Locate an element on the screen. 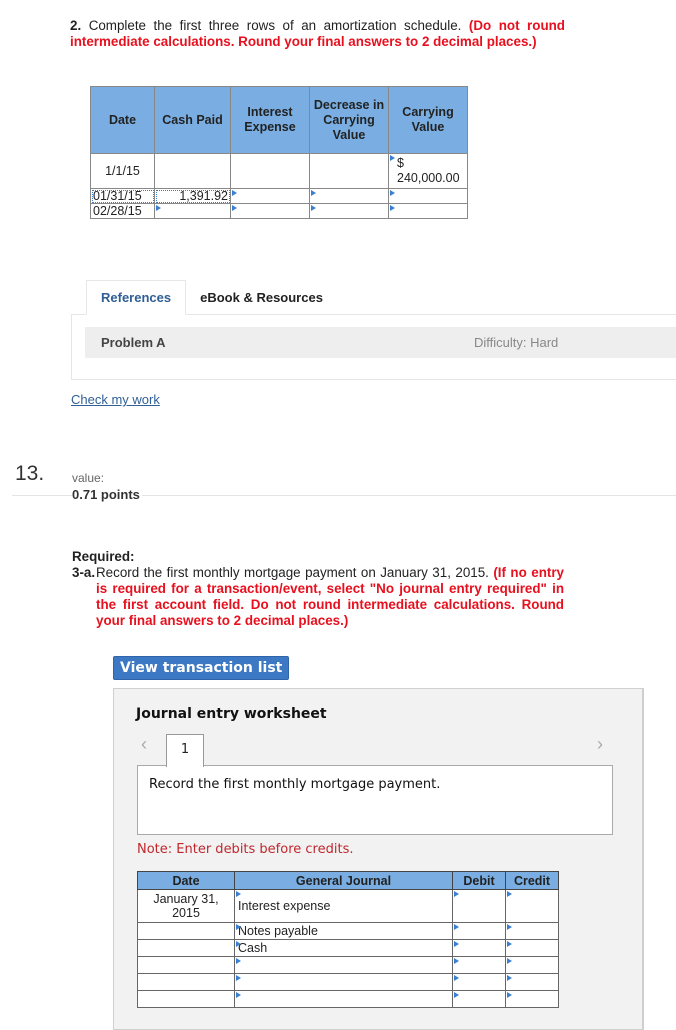 The width and height of the screenshot is (676, 1030). interest-expense-cell is located at coordinates (270, 171).